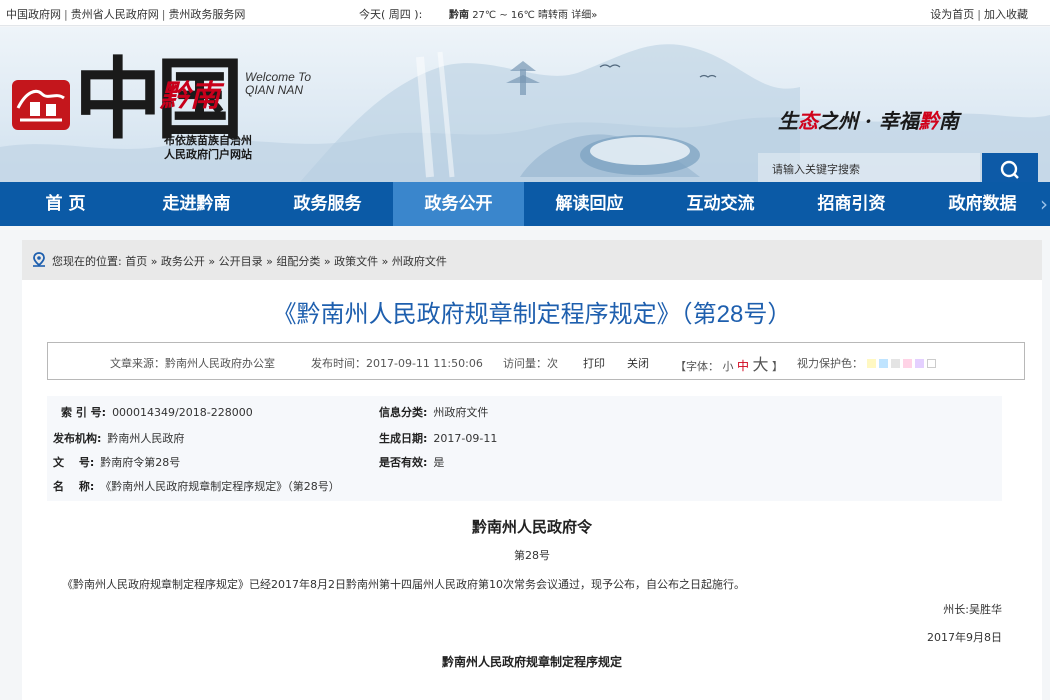 This screenshot has height=700, width=1050. Describe the element at coordinates (907, 363) in the screenshot. I see `color-swatch-pink` at that location.